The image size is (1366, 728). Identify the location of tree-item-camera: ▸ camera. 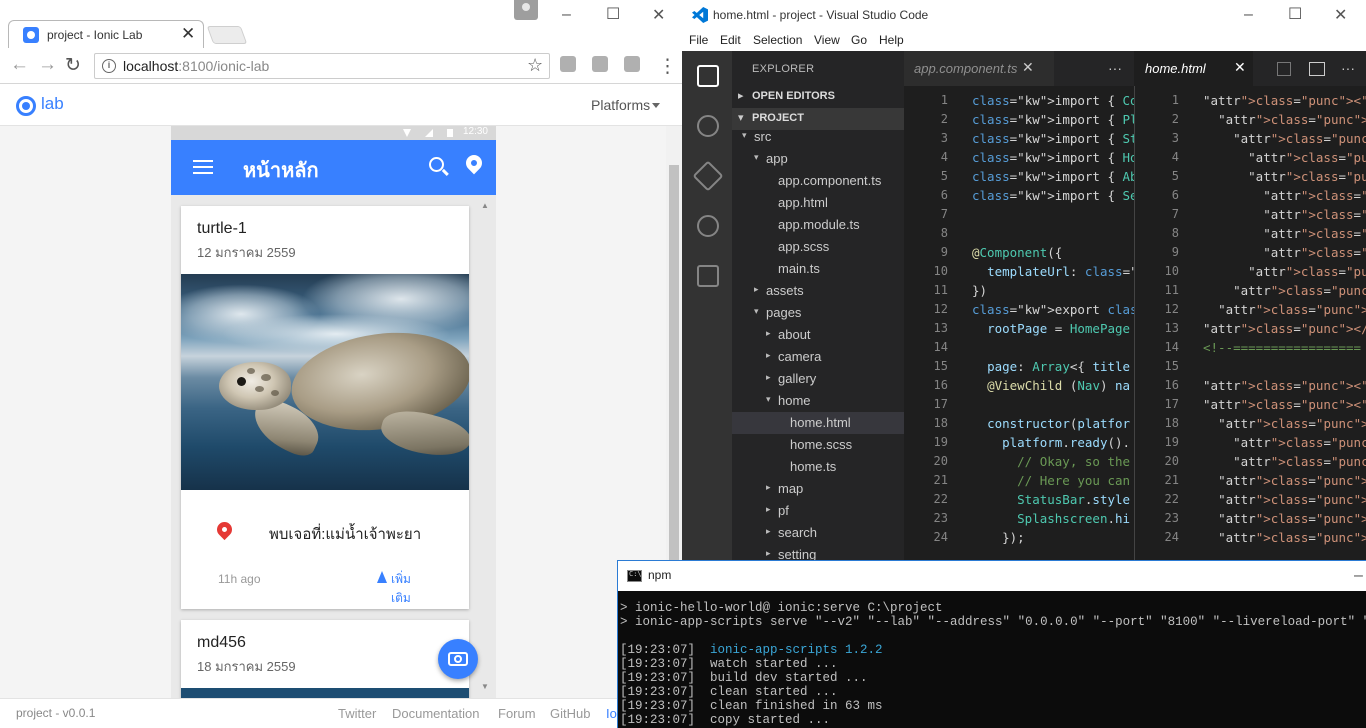
(818, 357).